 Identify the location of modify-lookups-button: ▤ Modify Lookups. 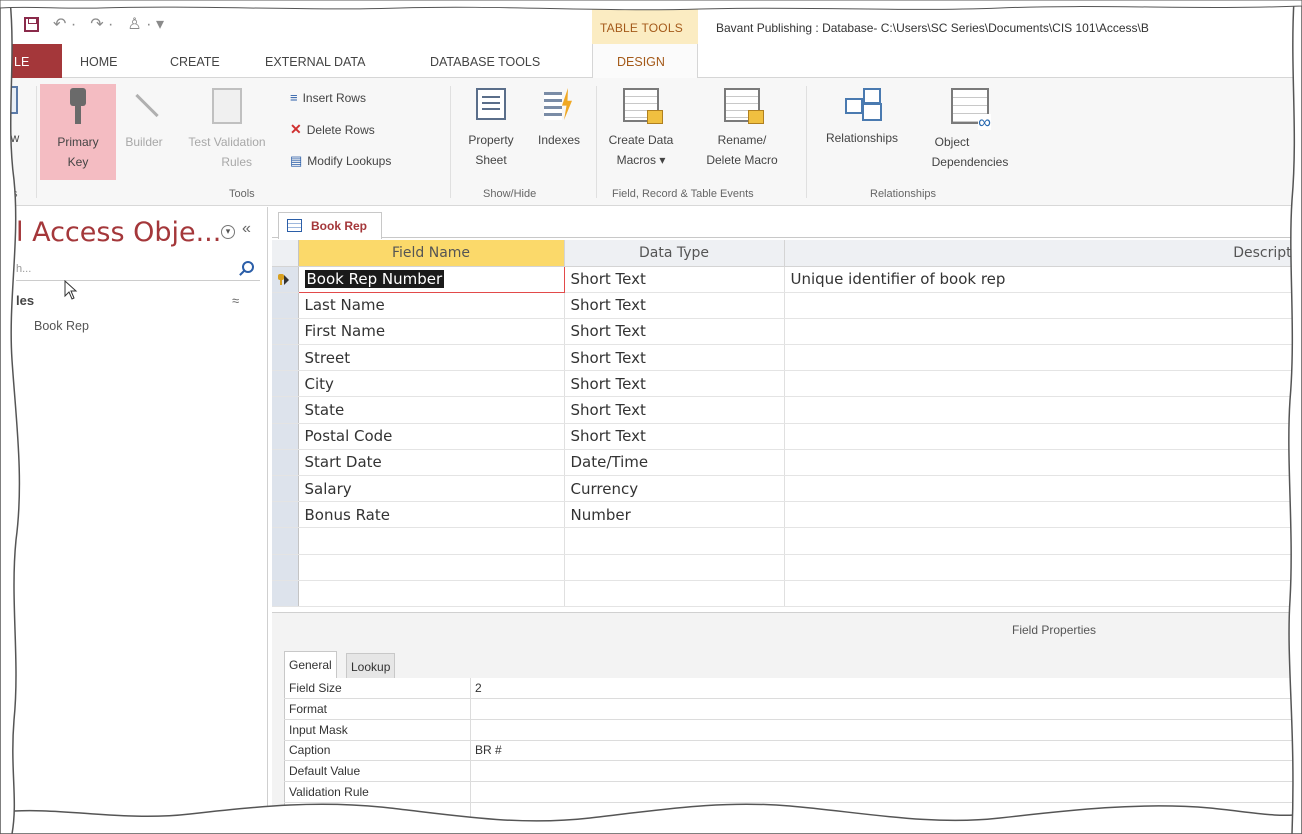
(340, 161).